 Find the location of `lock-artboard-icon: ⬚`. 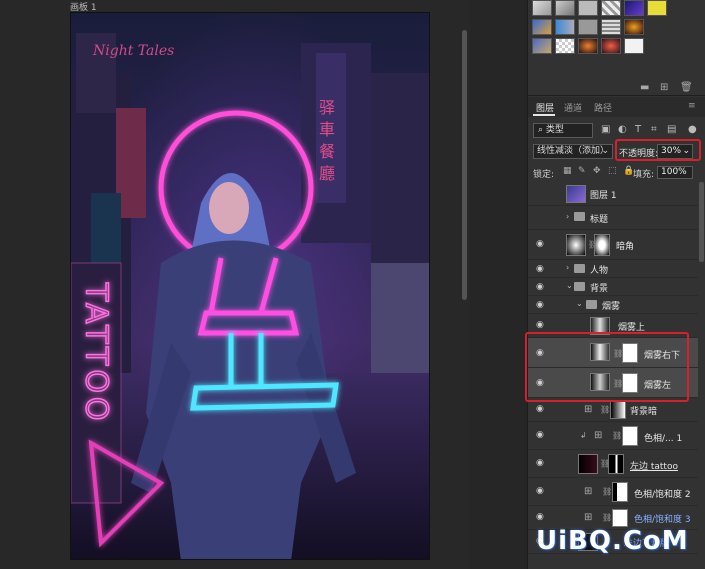

lock-artboard-icon: ⬚ is located at coordinates (612, 171).